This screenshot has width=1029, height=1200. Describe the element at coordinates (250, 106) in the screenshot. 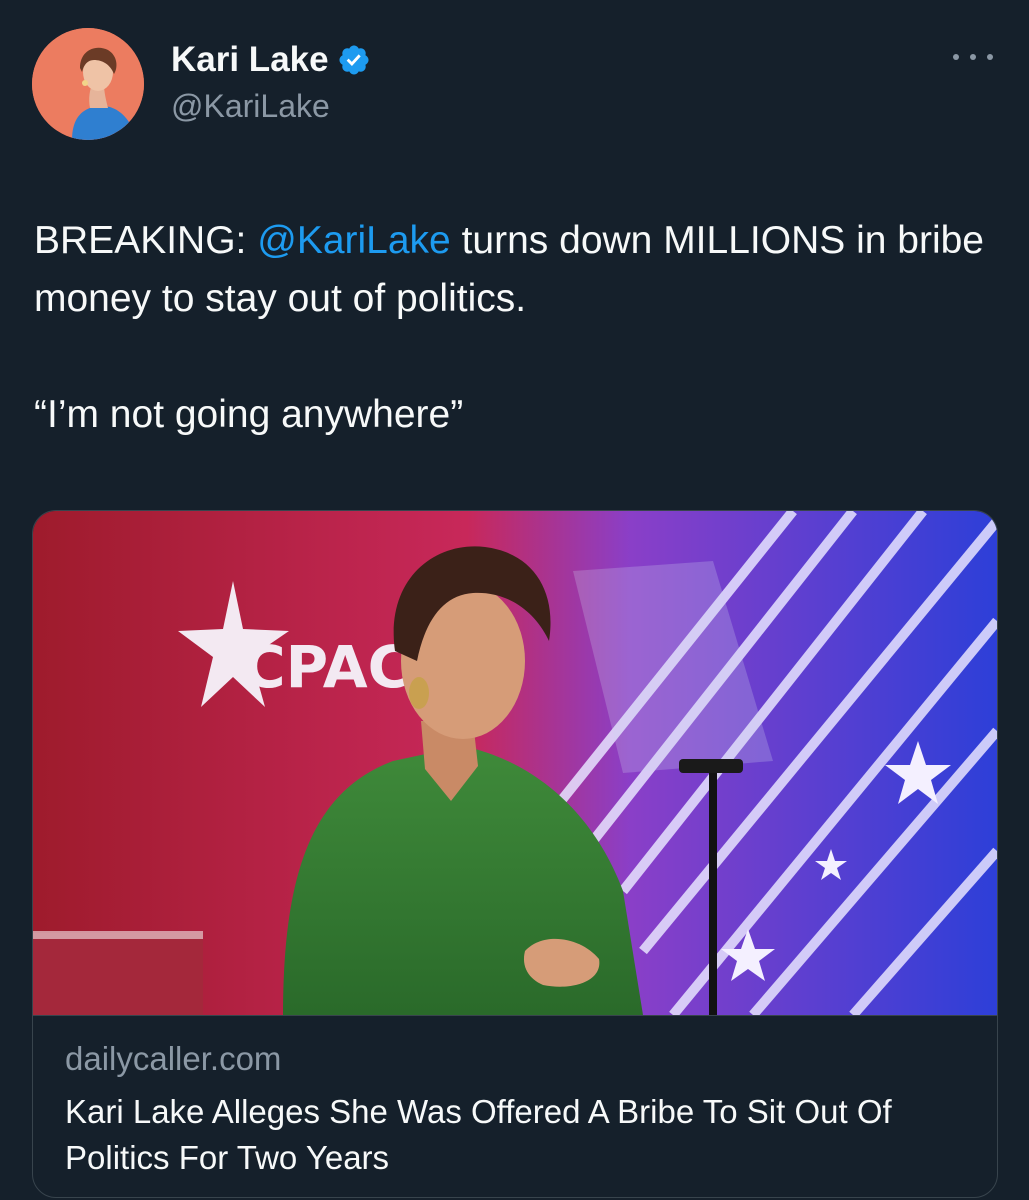

I see `author-handle: @KariLake` at that location.